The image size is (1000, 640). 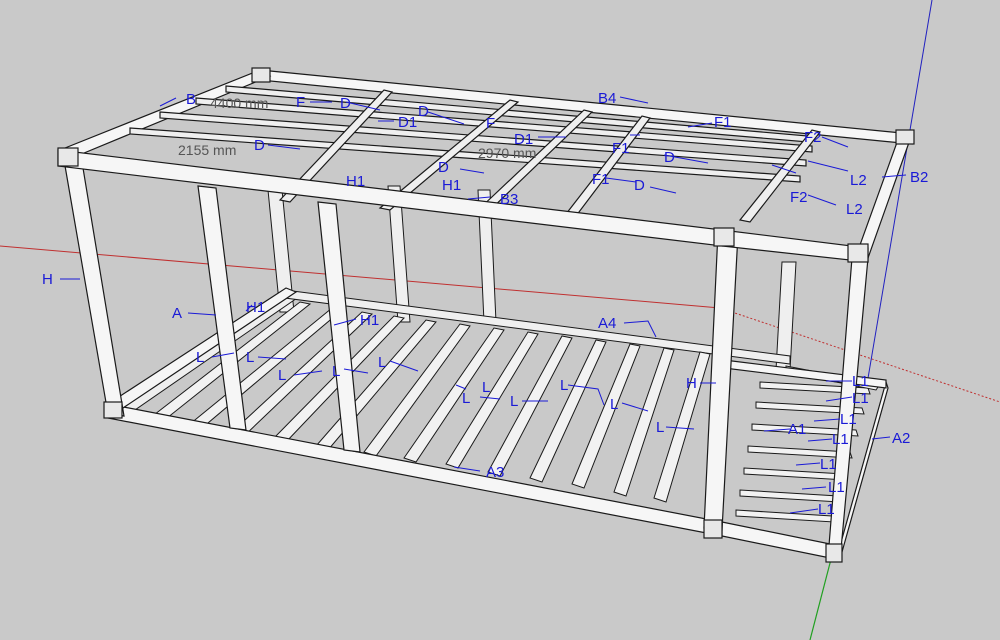 What do you see at coordinates (724, 237) in the screenshot?
I see `joint-front-right` at bounding box center [724, 237].